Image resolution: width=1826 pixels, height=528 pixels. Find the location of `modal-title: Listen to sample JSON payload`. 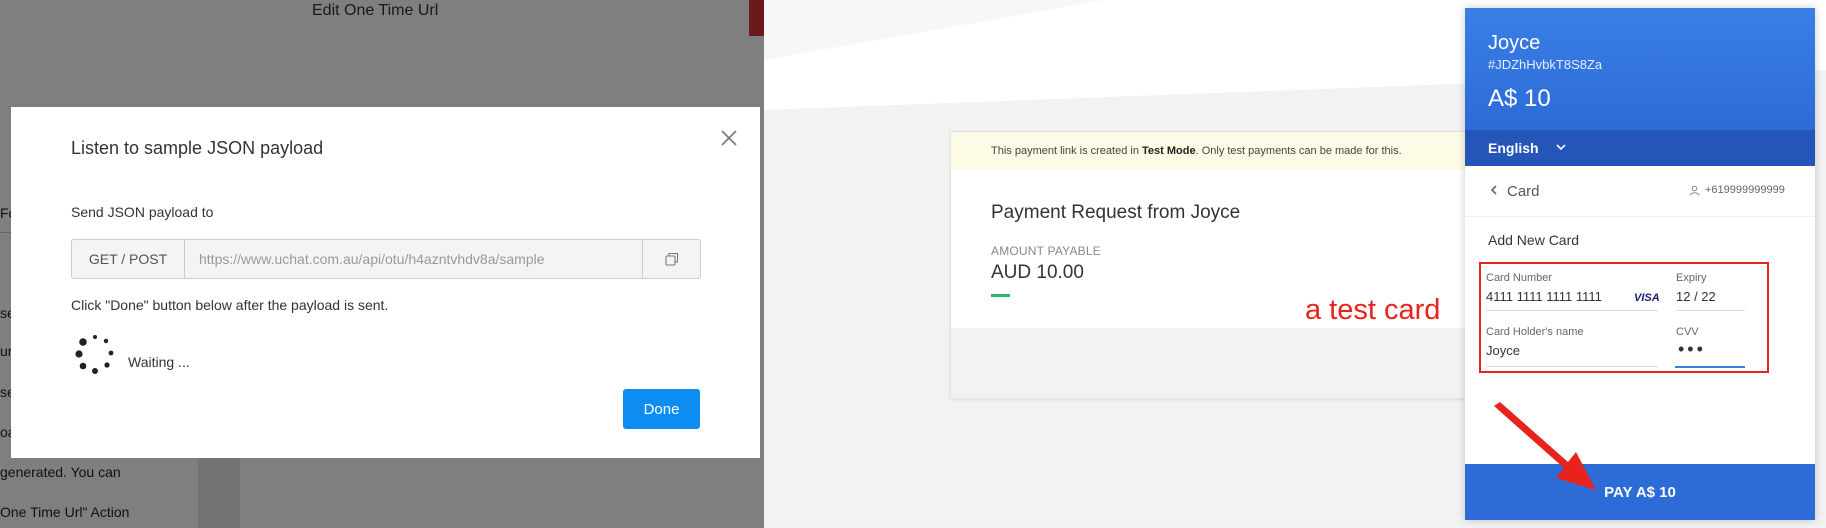

modal-title: Listen to sample JSON payload is located at coordinates (197, 148).